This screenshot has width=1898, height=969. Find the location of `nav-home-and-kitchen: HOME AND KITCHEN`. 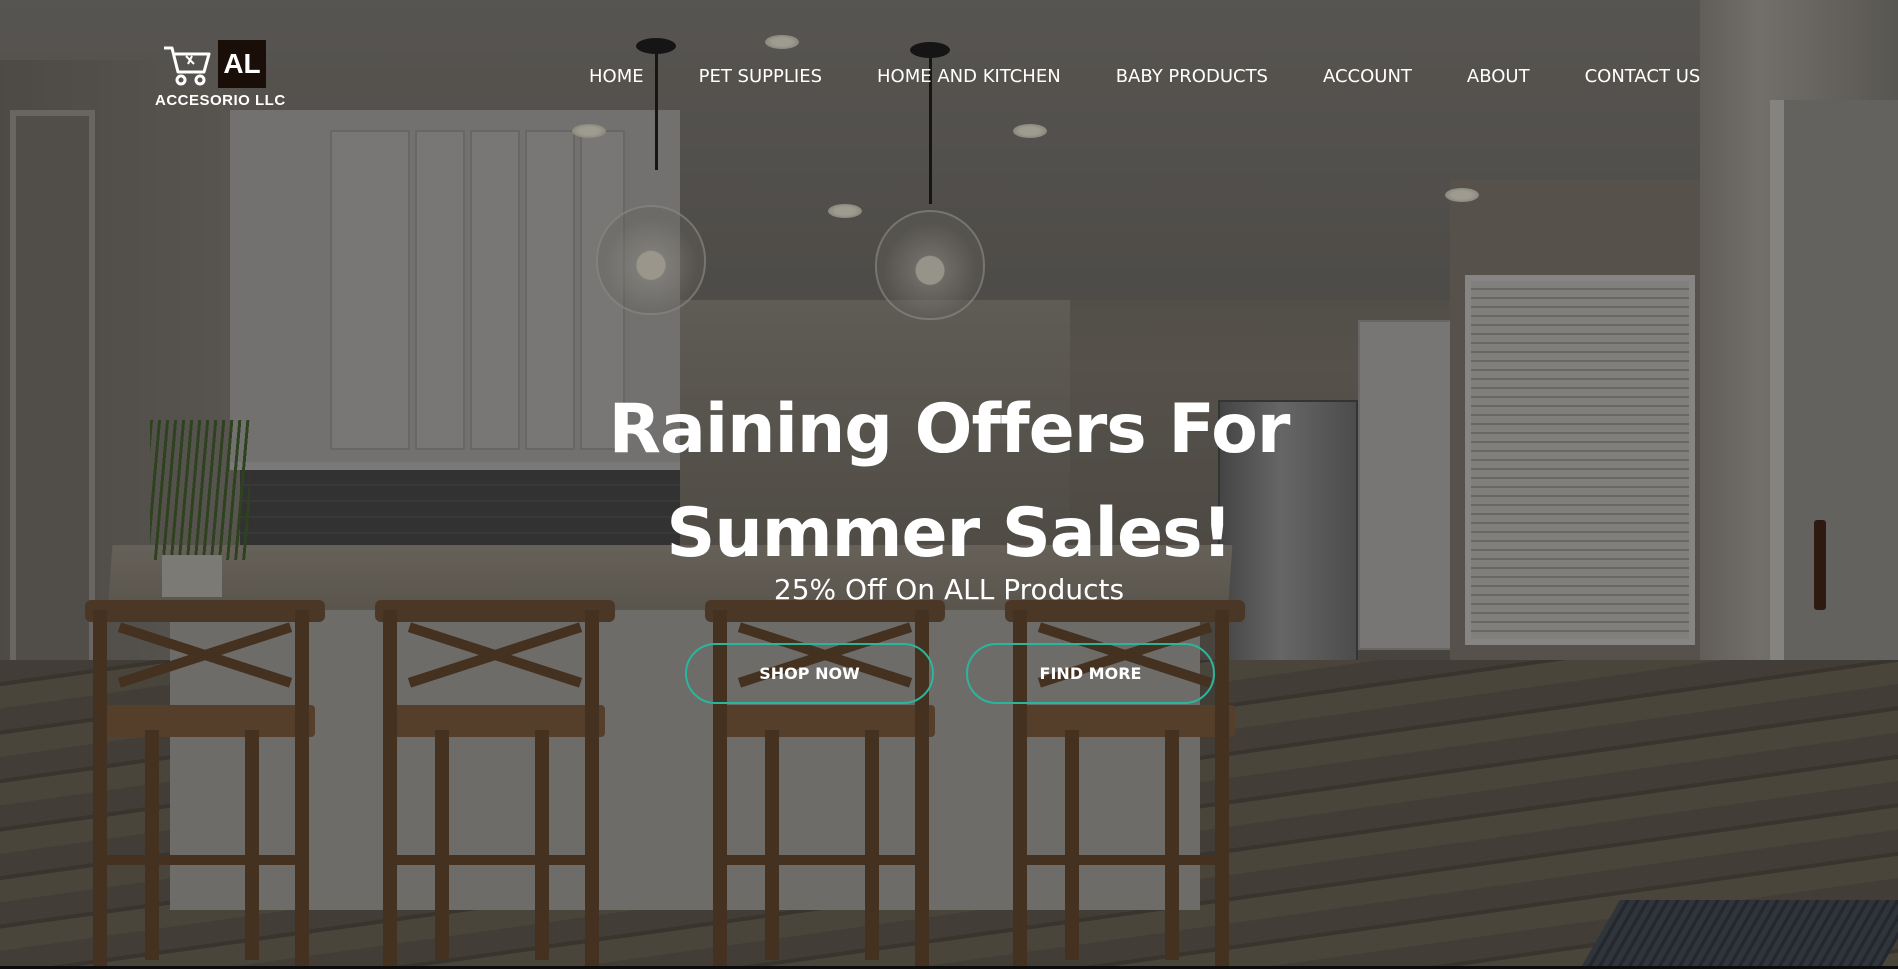

nav-home-and-kitchen: HOME AND KITCHEN is located at coordinates (969, 76).